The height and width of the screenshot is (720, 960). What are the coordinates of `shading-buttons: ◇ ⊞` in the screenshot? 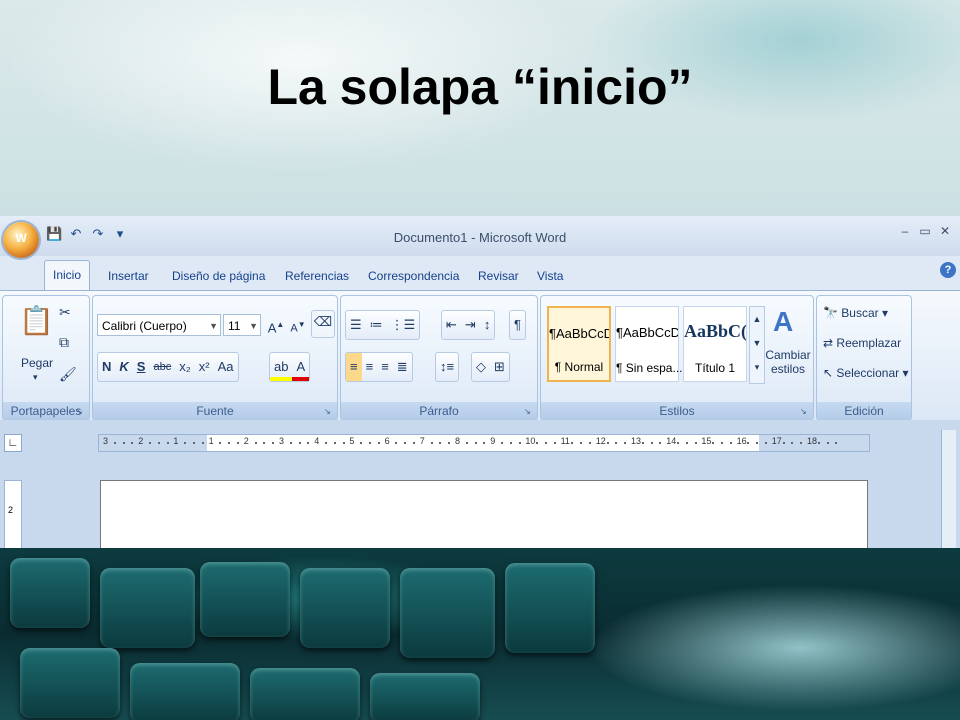 It's located at (490, 367).